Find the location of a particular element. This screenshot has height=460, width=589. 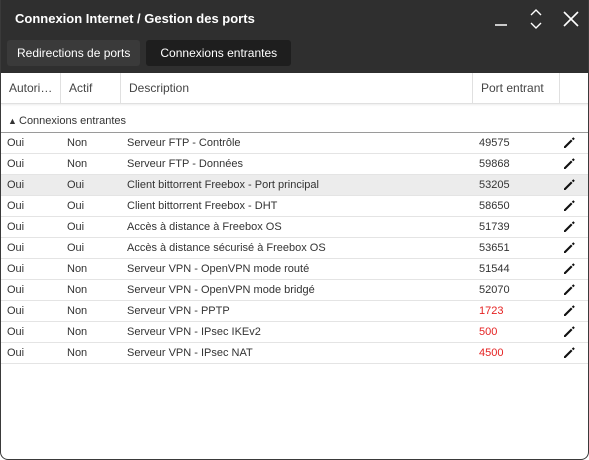

resize-button is located at coordinates (536, 19).